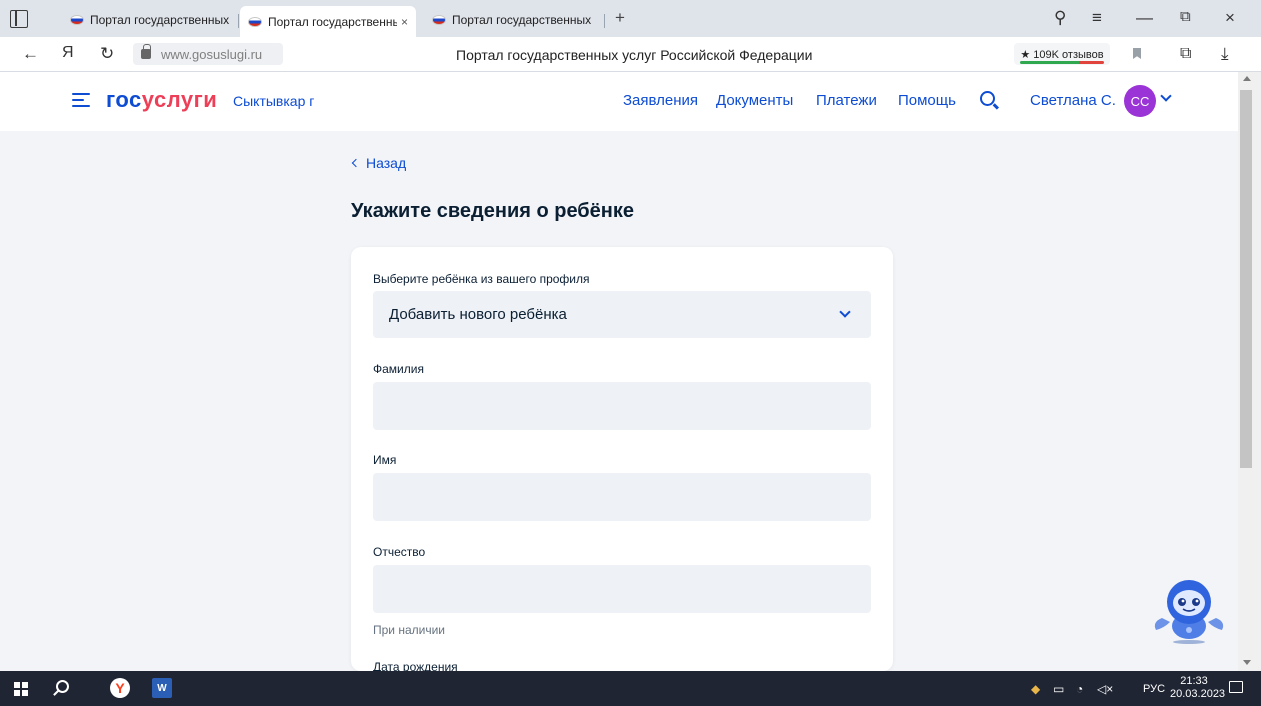 Image resolution: width=1261 pixels, height=706 pixels. I want to click on city-selector: Сыктывкар г, so click(273, 101).